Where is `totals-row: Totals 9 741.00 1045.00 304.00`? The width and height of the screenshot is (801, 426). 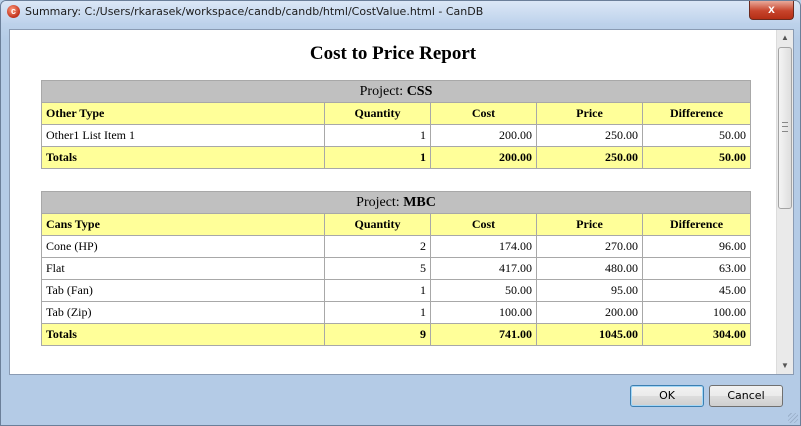 totals-row: Totals 9 741.00 1045.00 304.00 is located at coordinates (396, 334).